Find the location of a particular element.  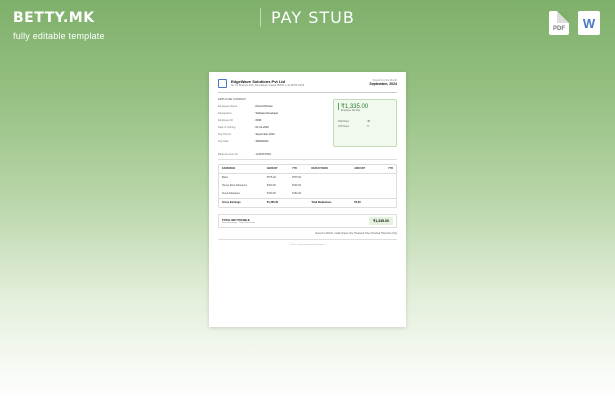

word-file-icon: W is located at coordinates (589, 23).